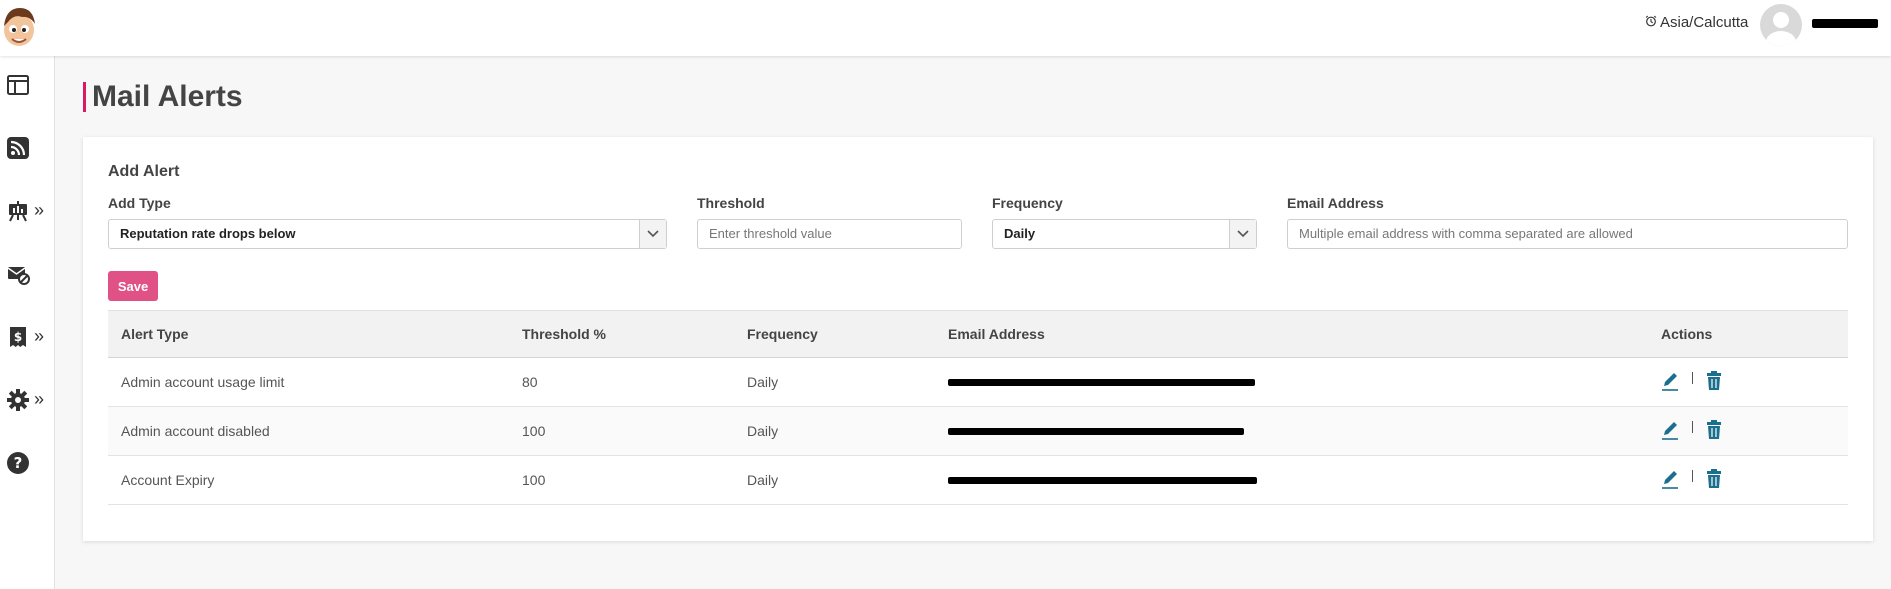 Image resolution: width=1891 pixels, height=589 pixels. I want to click on sidebar: » $ » » ?, so click(27, 322).